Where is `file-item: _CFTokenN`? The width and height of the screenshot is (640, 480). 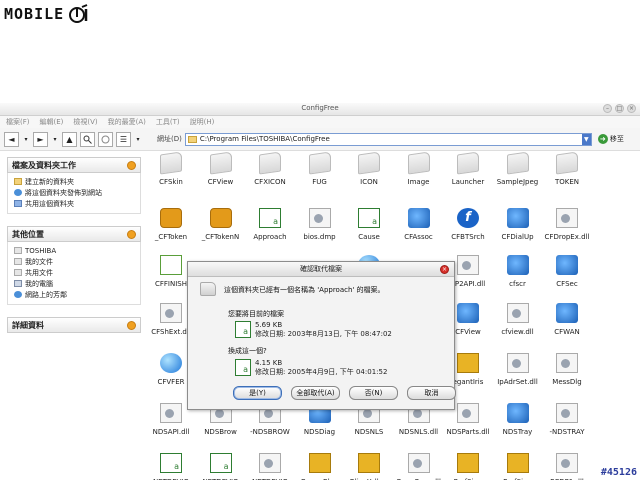 file-item: _CFTokenN is located at coordinates (221, 224).